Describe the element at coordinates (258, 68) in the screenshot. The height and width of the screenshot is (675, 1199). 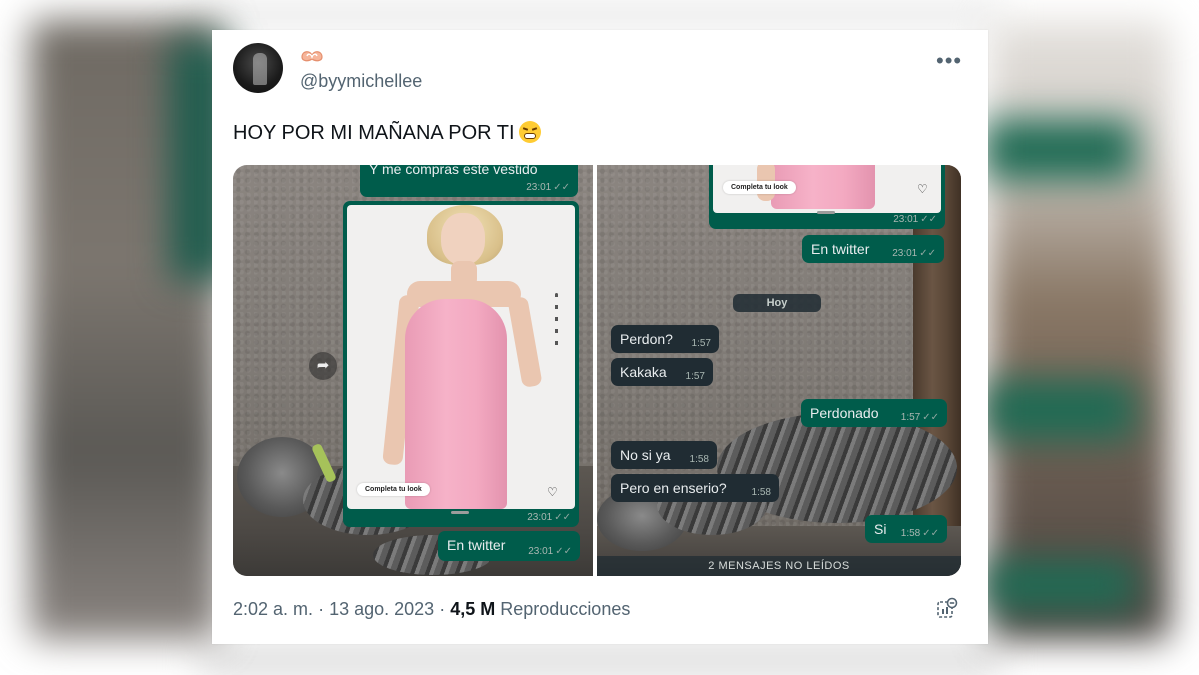
I see `avatar` at that location.